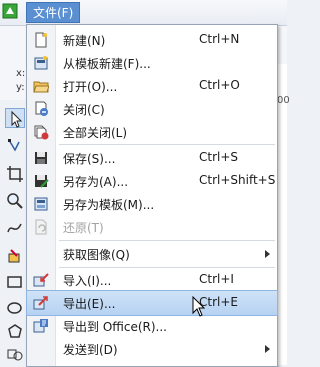  I want to click on crop-tool-icon, so click(15, 174).